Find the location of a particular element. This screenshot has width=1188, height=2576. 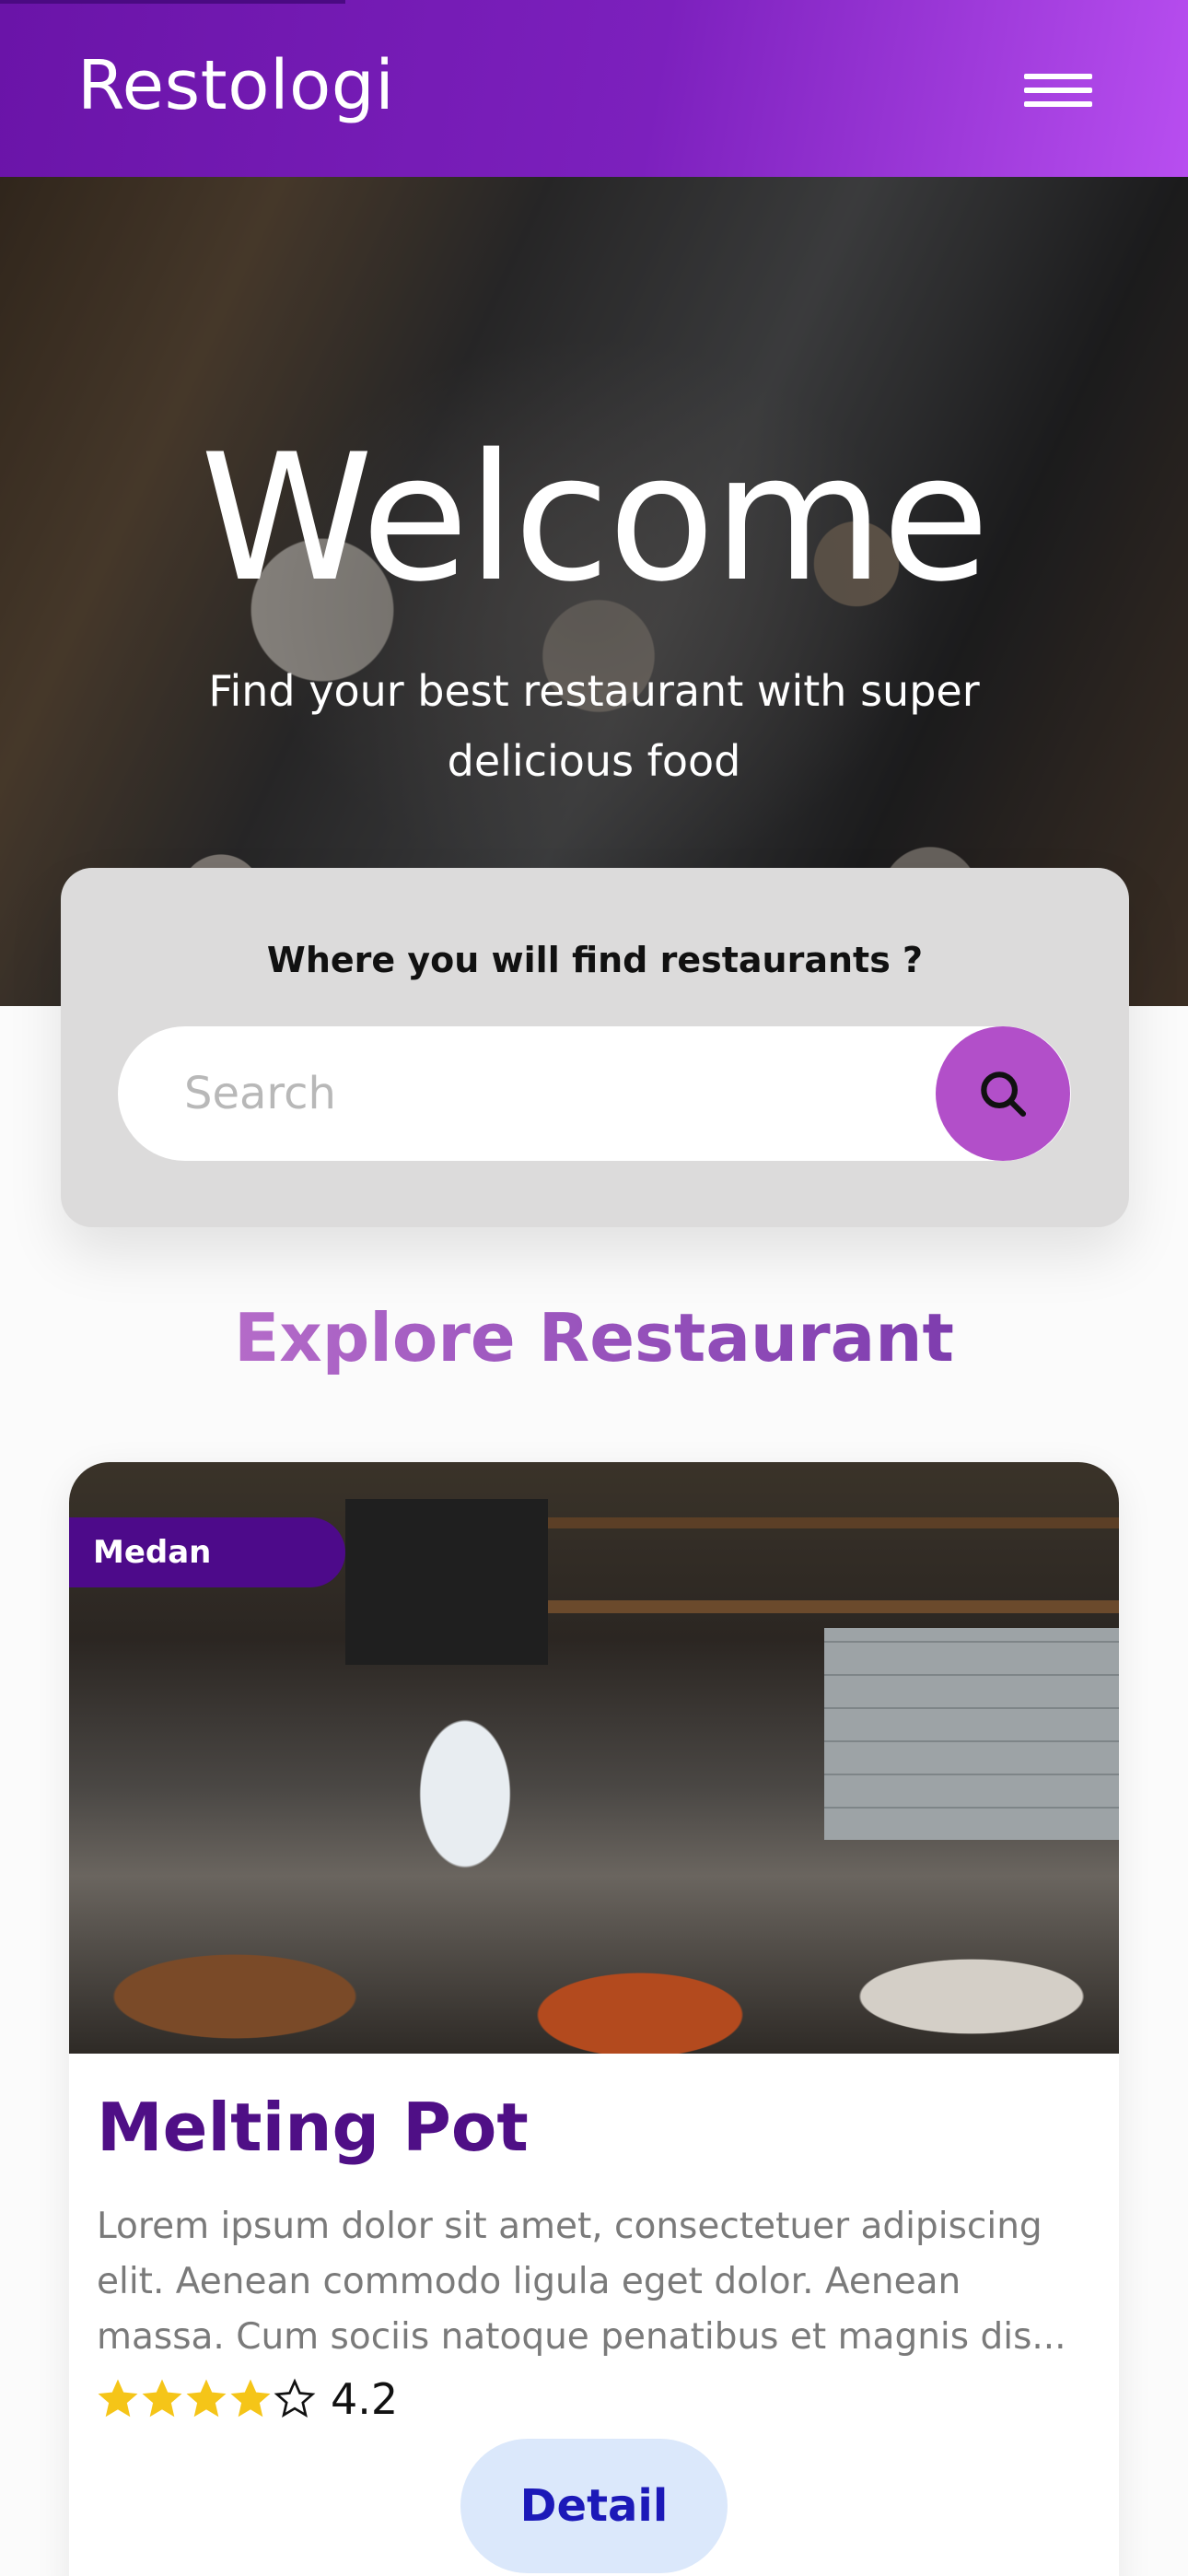

rating-stars is located at coordinates (206, 2399).